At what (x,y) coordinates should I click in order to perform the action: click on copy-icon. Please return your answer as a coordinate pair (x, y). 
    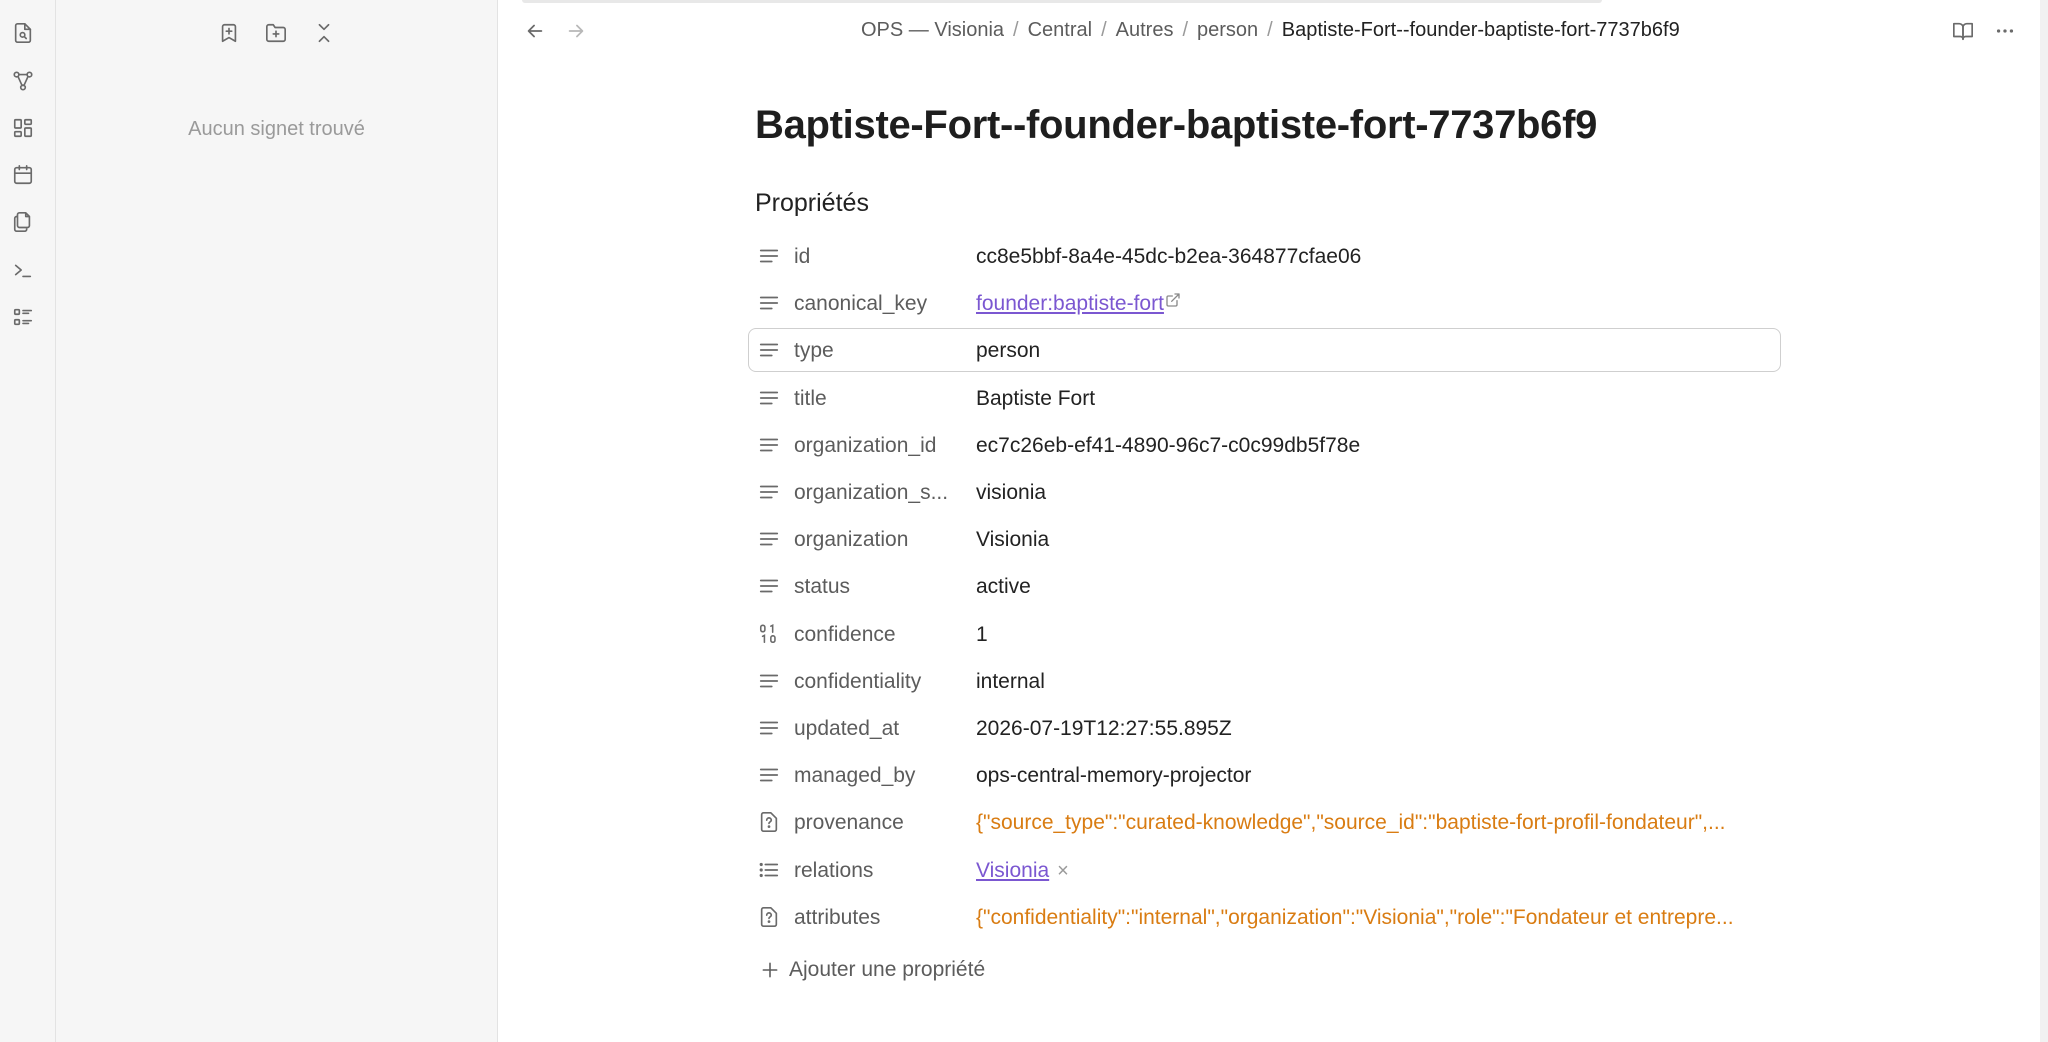
    Looking at the image, I should click on (23, 222).